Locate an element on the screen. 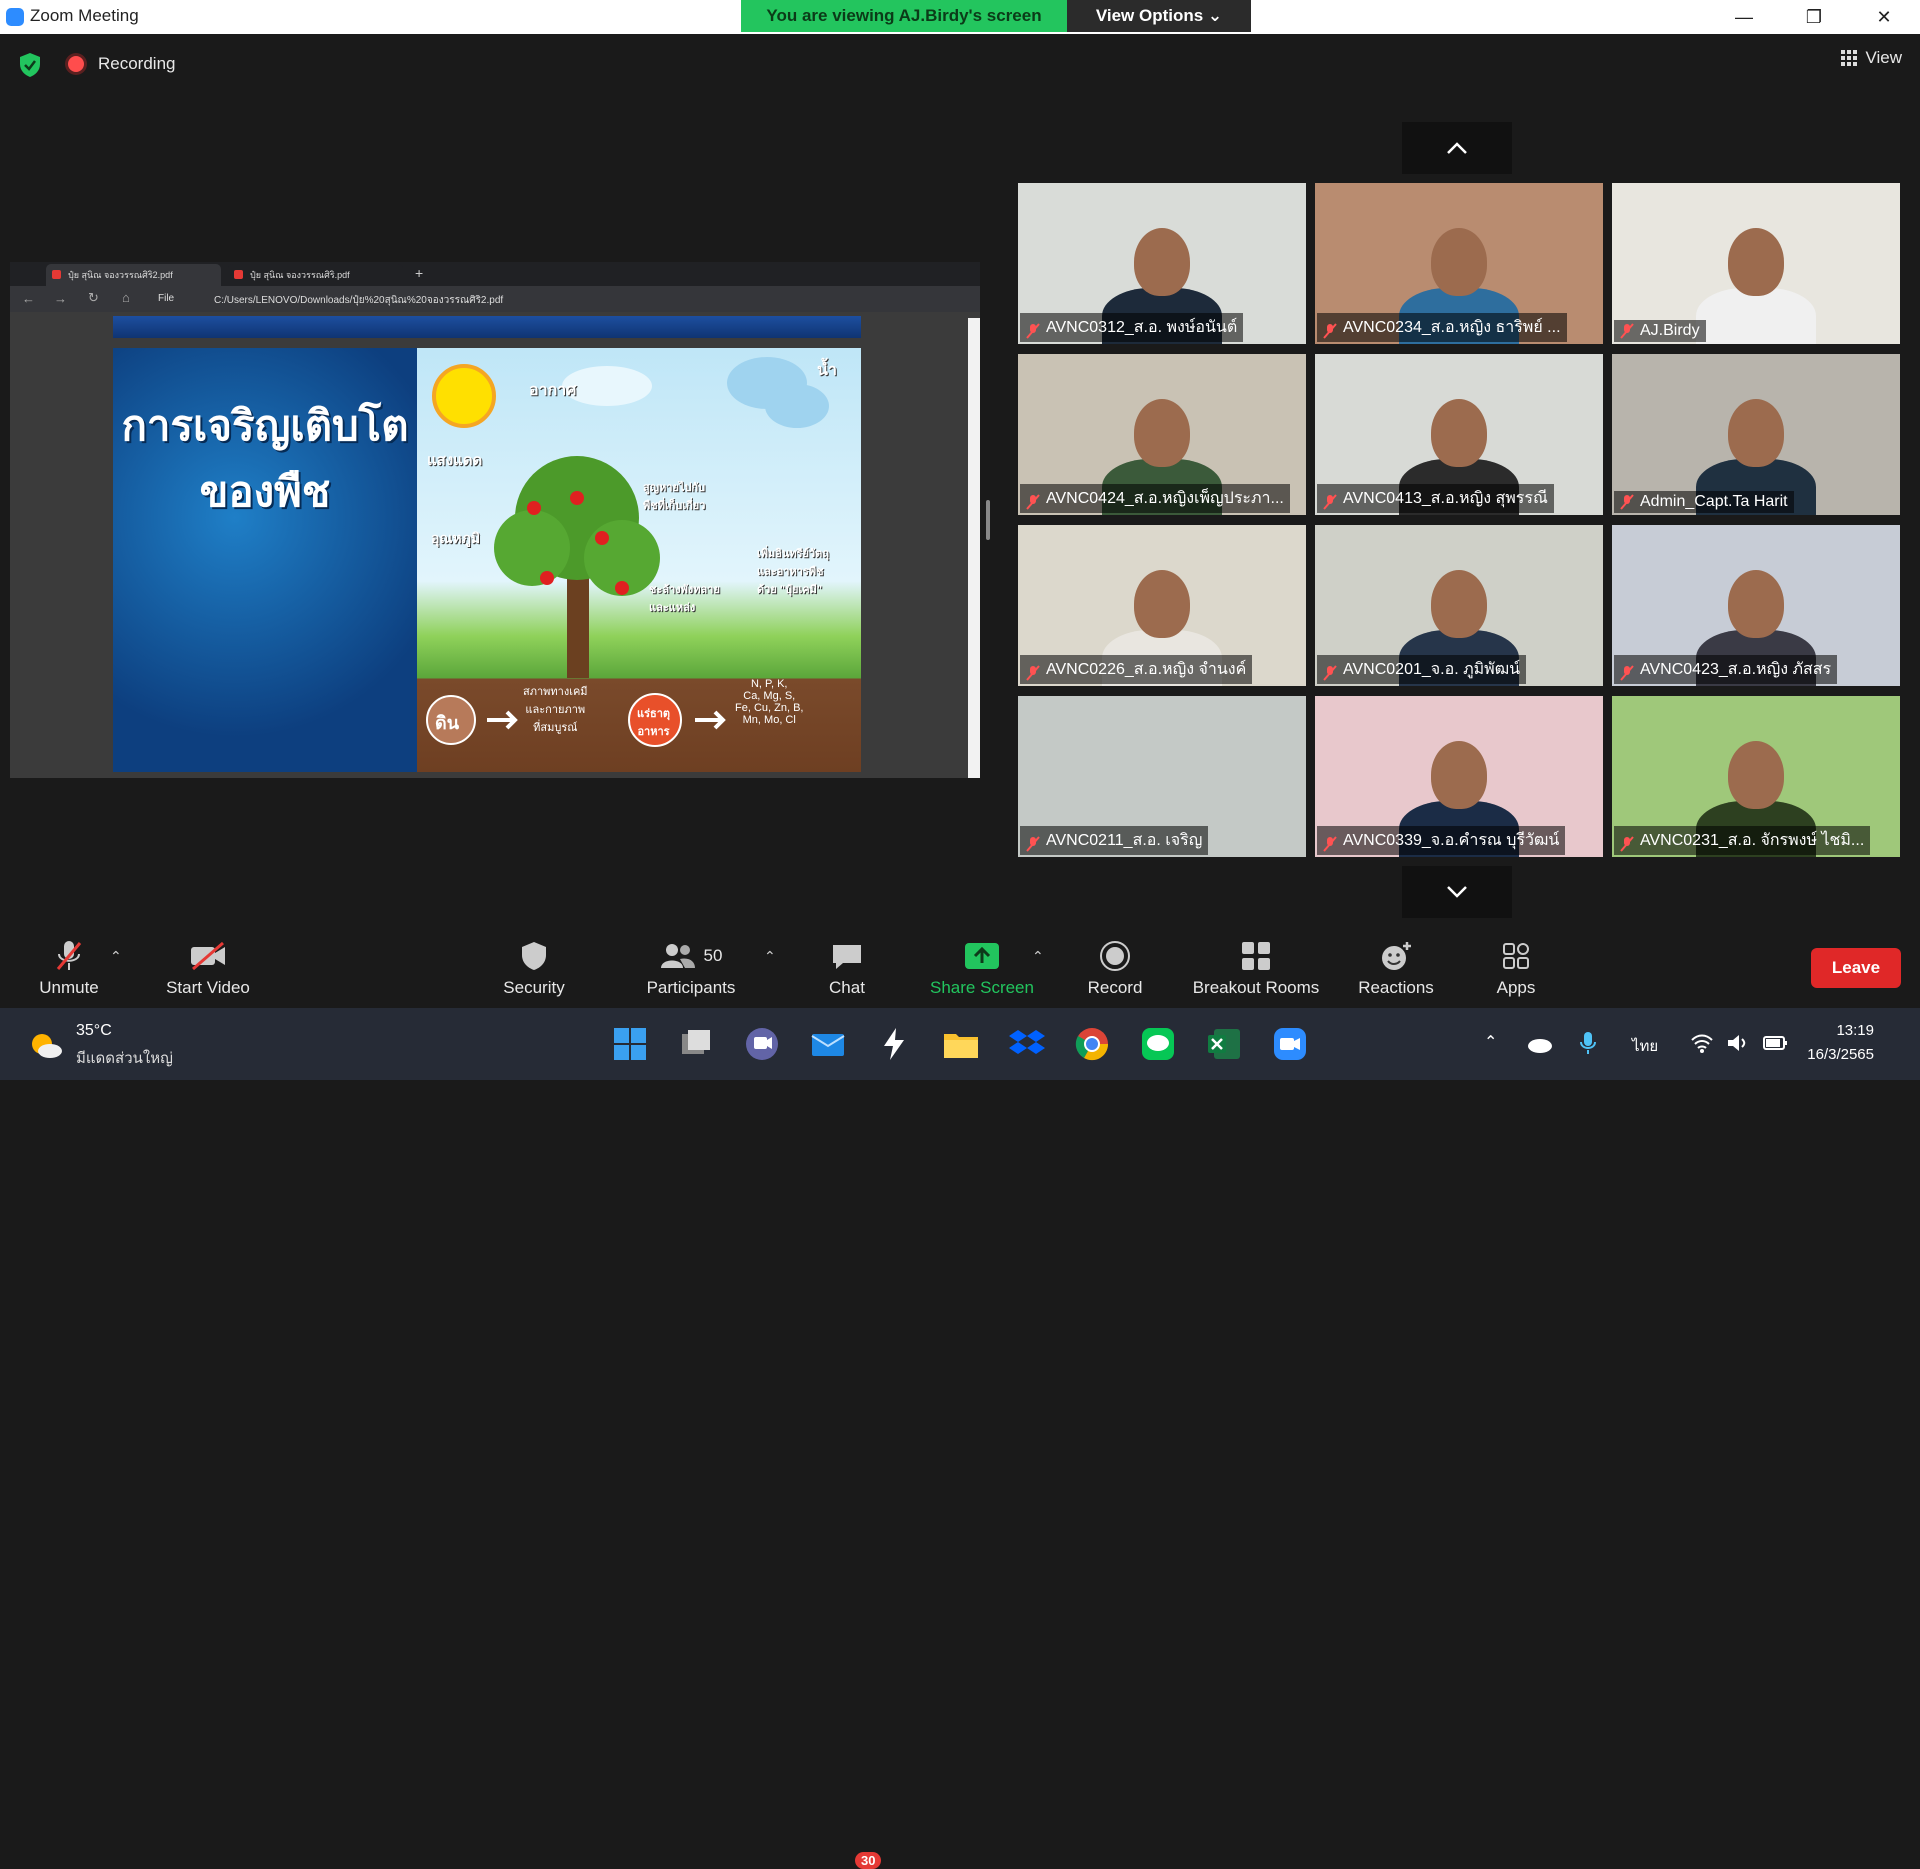 The height and width of the screenshot is (1869, 1920). home-icon: ⌂ is located at coordinates (126, 297).